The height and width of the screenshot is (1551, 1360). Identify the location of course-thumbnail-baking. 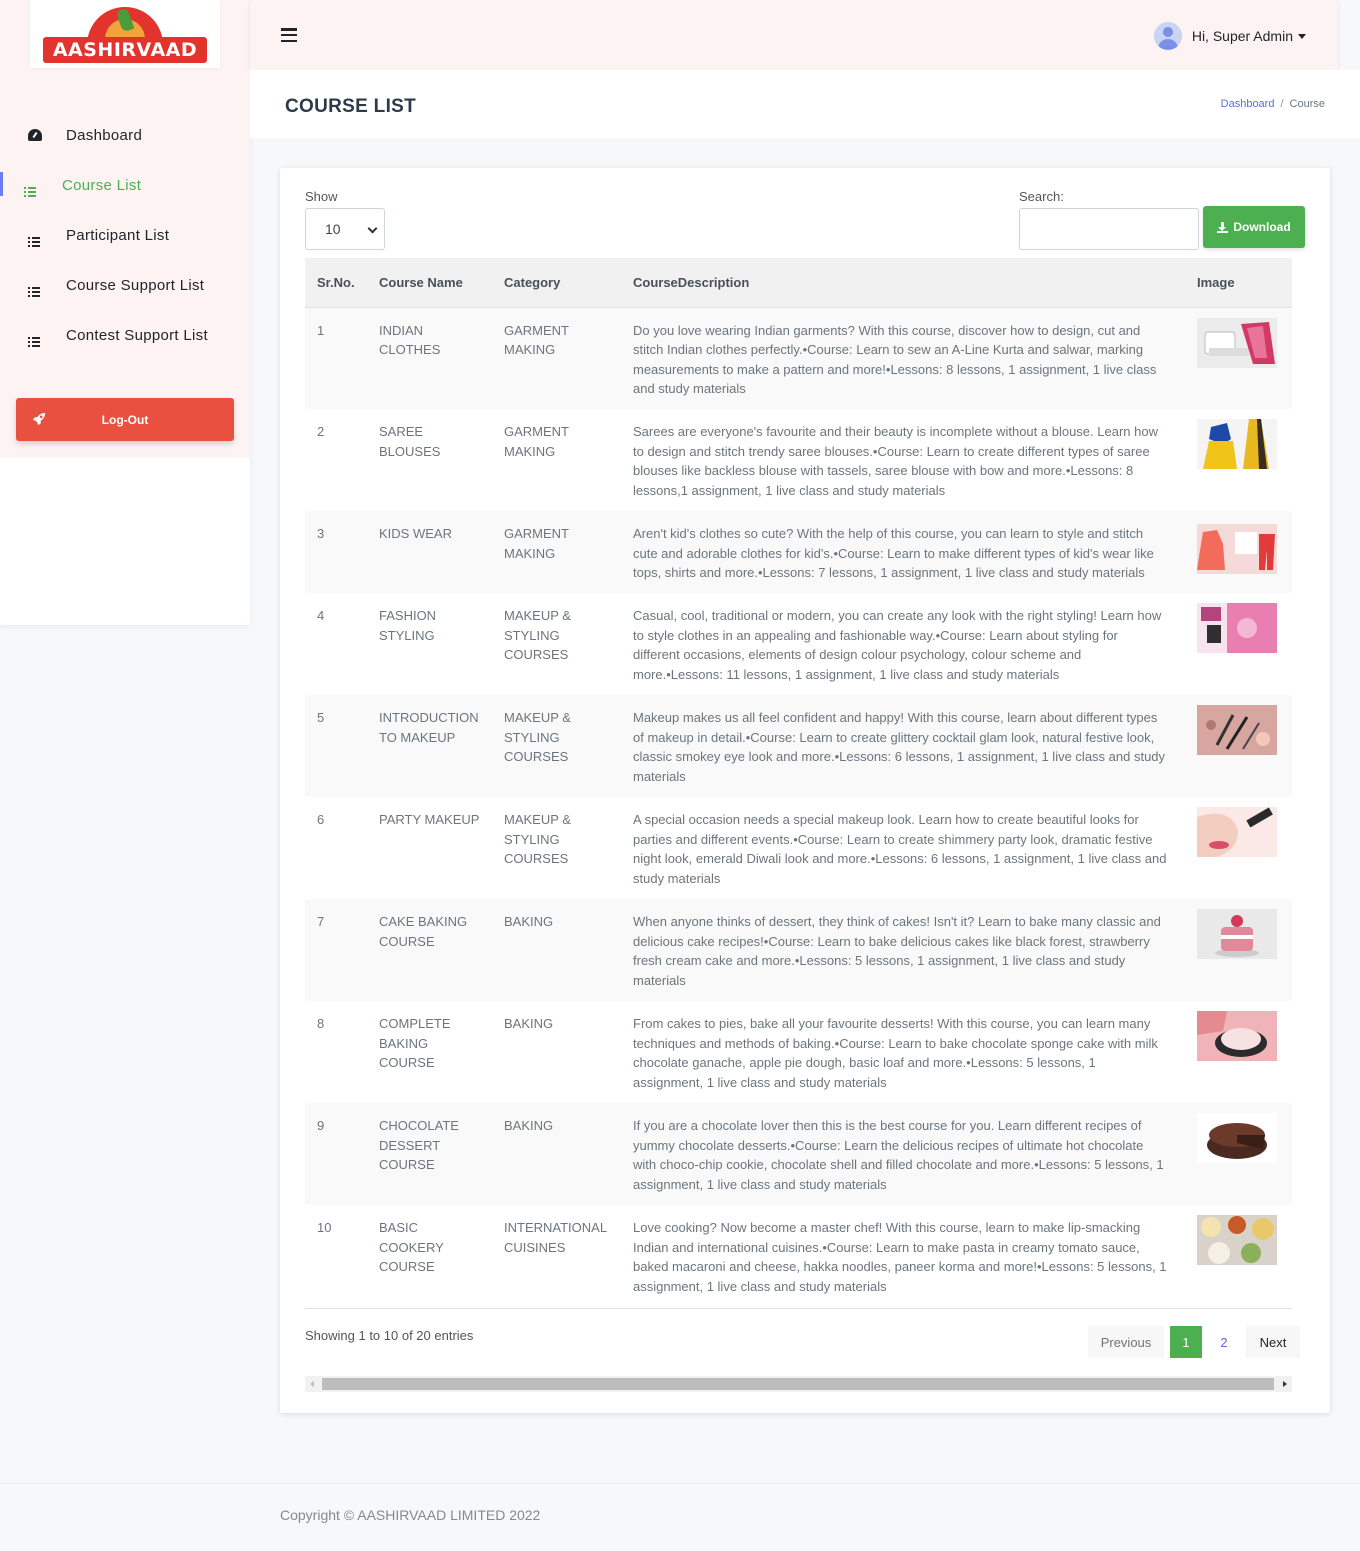
(1237, 1036).